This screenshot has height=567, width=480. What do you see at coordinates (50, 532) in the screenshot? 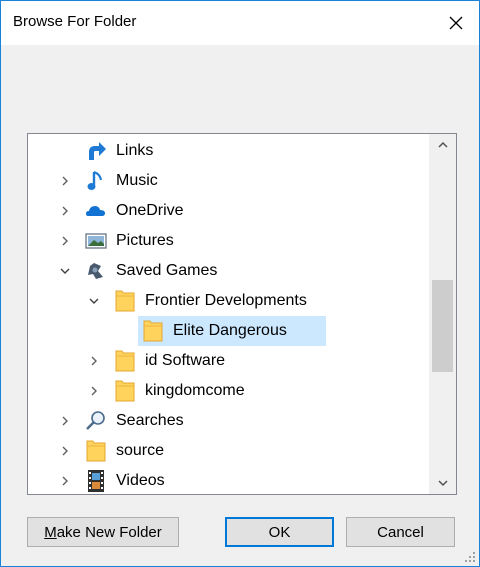
I see `mnemonic-letter: M` at bounding box center [50, 532].